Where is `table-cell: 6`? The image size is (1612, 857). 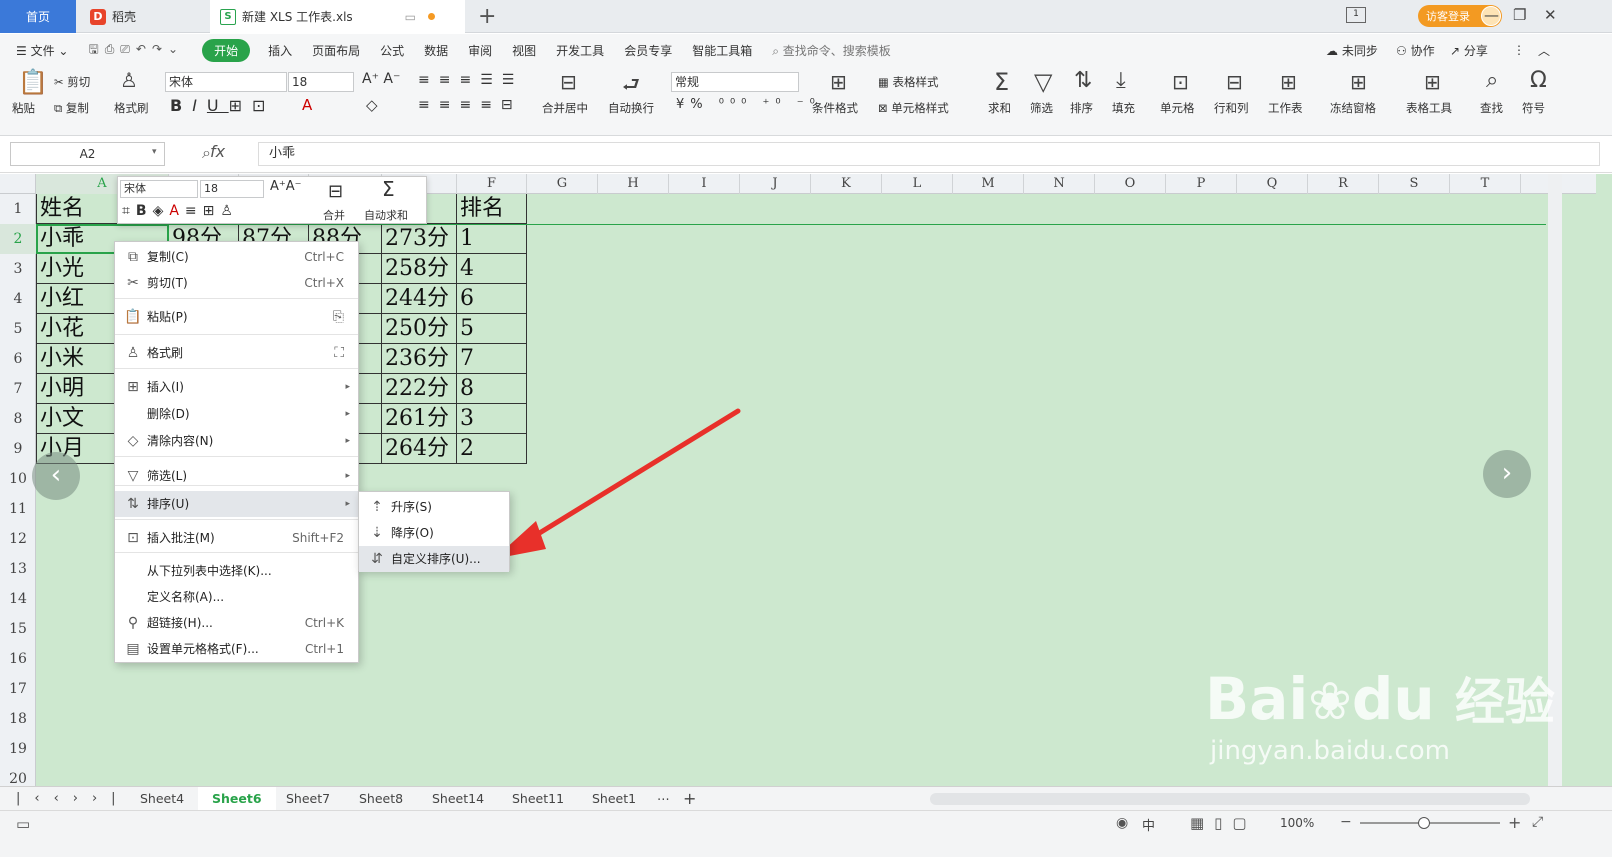 table-cell: 6 is located at coordinates (492, 299).